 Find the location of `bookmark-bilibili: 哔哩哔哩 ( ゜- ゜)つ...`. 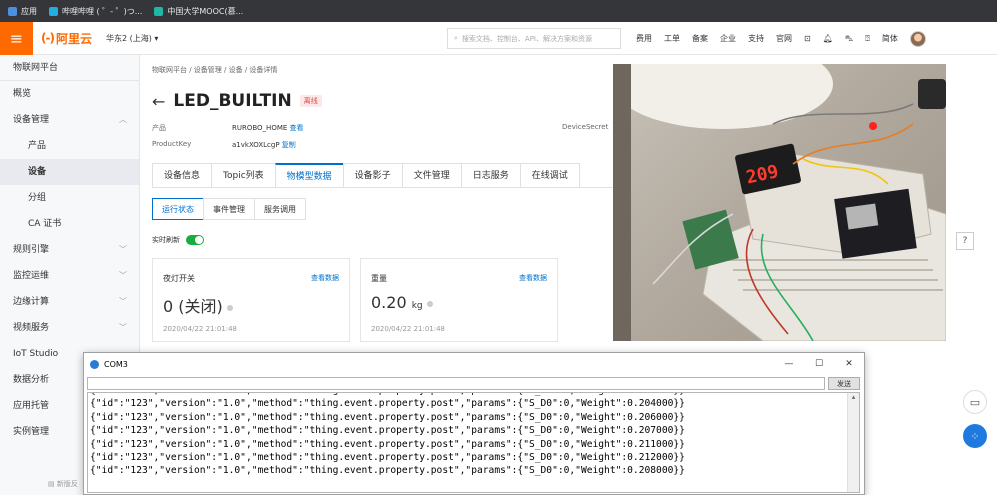

bookmark-bilibili: 哔哩哔哩 ( ゜- ゜)つ... is located at coordinates (95, 11).